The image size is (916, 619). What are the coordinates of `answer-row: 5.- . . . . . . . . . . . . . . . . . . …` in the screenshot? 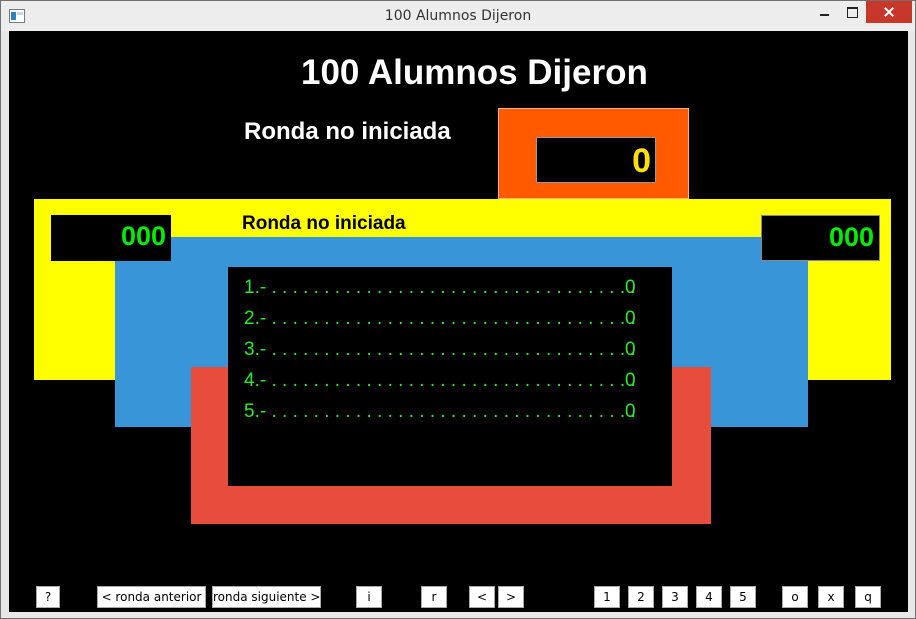 It's located at (454, 416).